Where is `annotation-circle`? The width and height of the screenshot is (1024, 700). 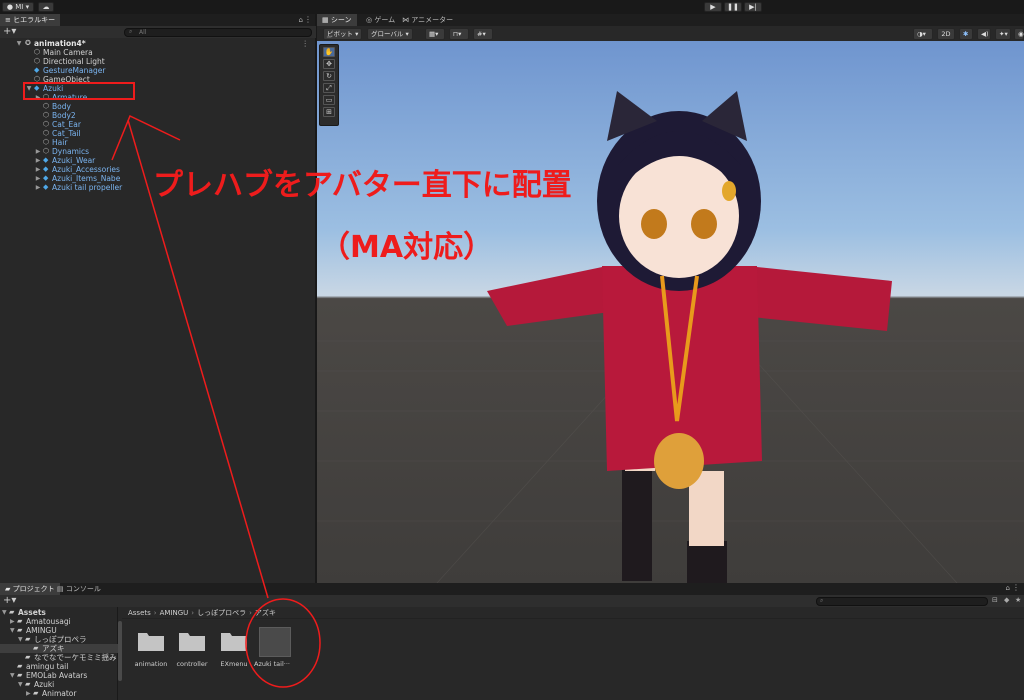
annotation-circle is located at coordinates (283, 643).